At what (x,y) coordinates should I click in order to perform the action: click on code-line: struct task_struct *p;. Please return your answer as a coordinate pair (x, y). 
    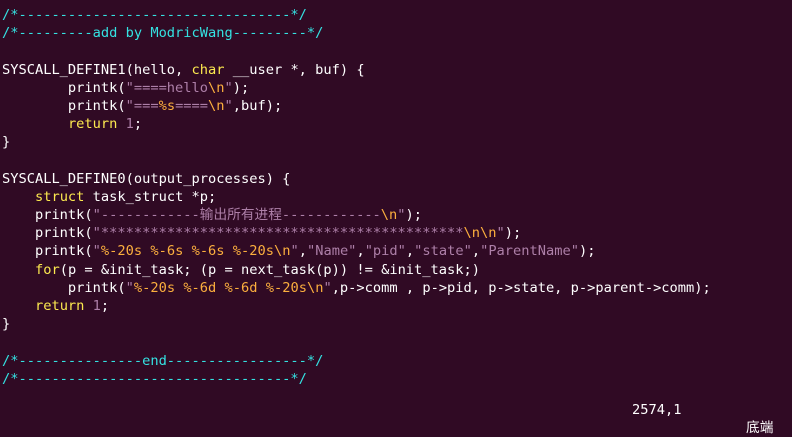
    Looking at the image, I should click on (396, 197).